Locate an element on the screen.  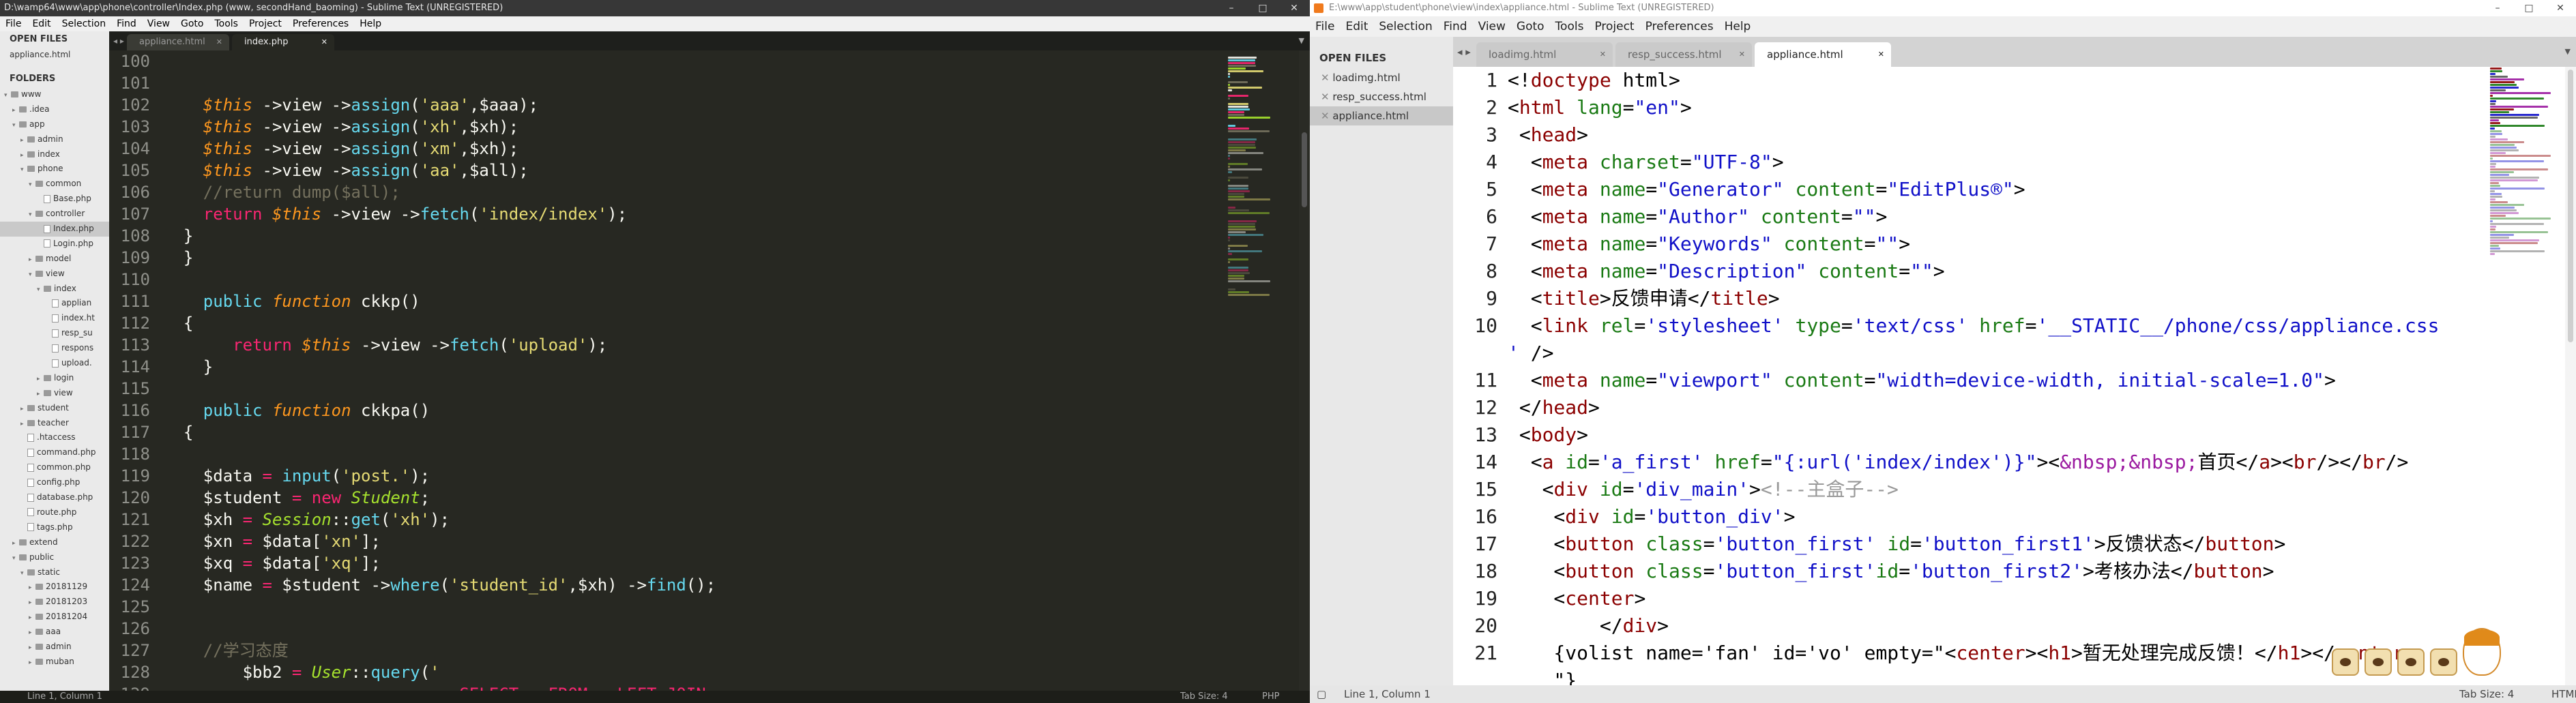
tree-item: ▾ view is located at coordinates (55, 274).